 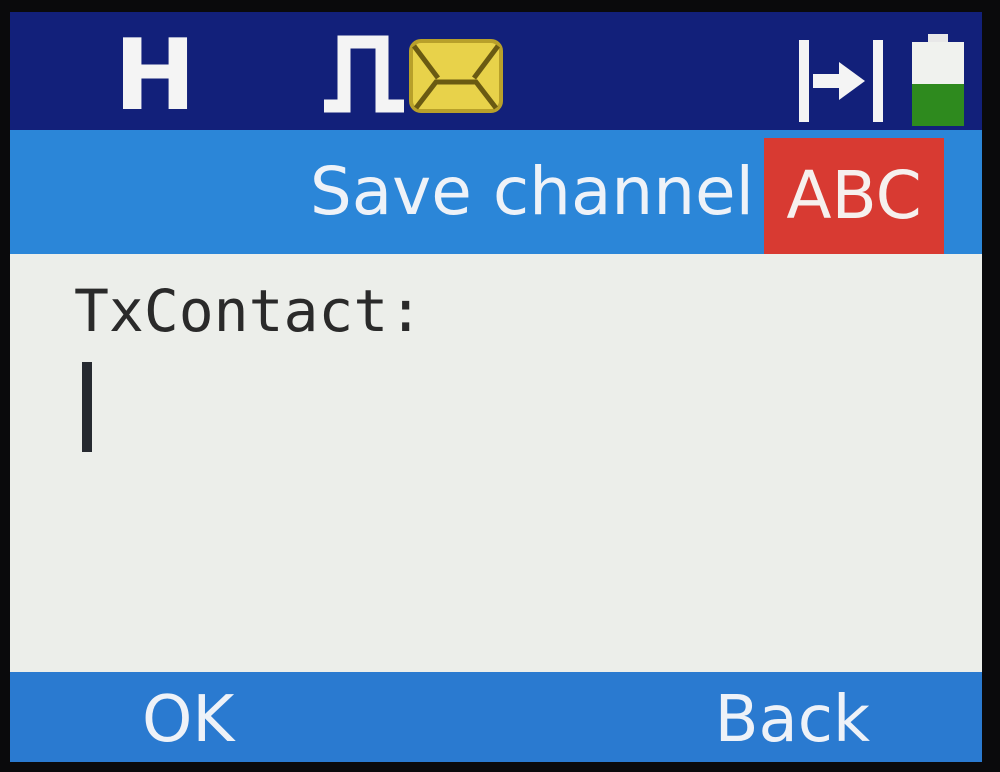 What do you see at coordinates (531, 191) in the screenshot?
I see `screen-title: Save channel` at bounding box center [531, 191].